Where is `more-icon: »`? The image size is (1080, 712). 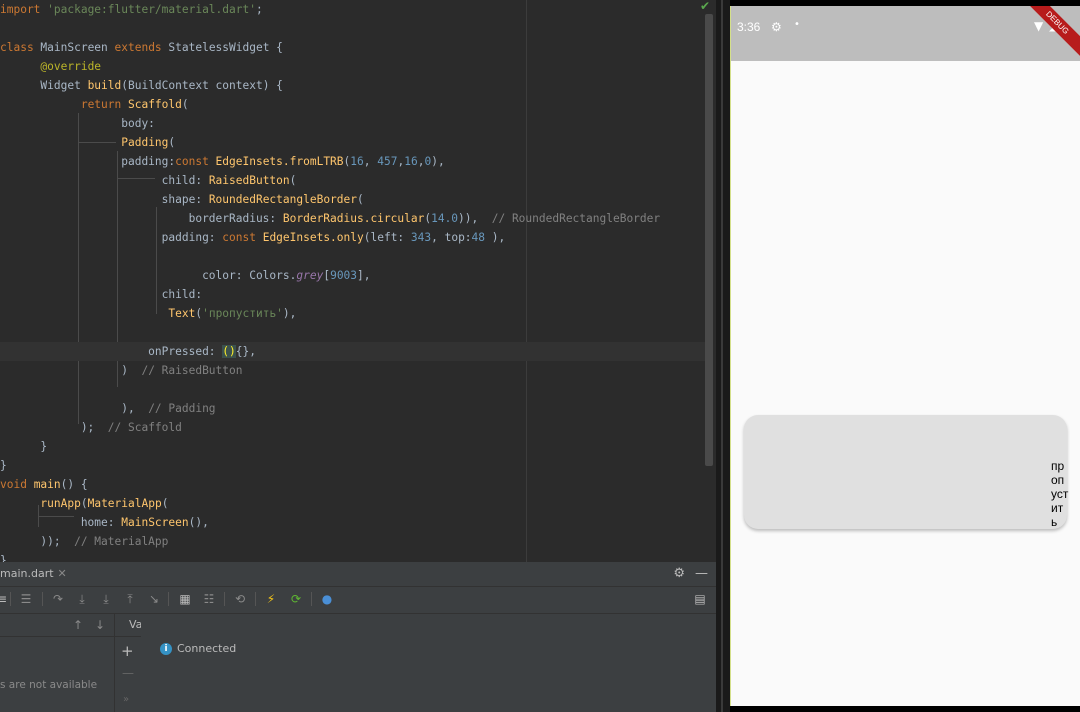
more-icon: » is located at coordinates (126, 699).